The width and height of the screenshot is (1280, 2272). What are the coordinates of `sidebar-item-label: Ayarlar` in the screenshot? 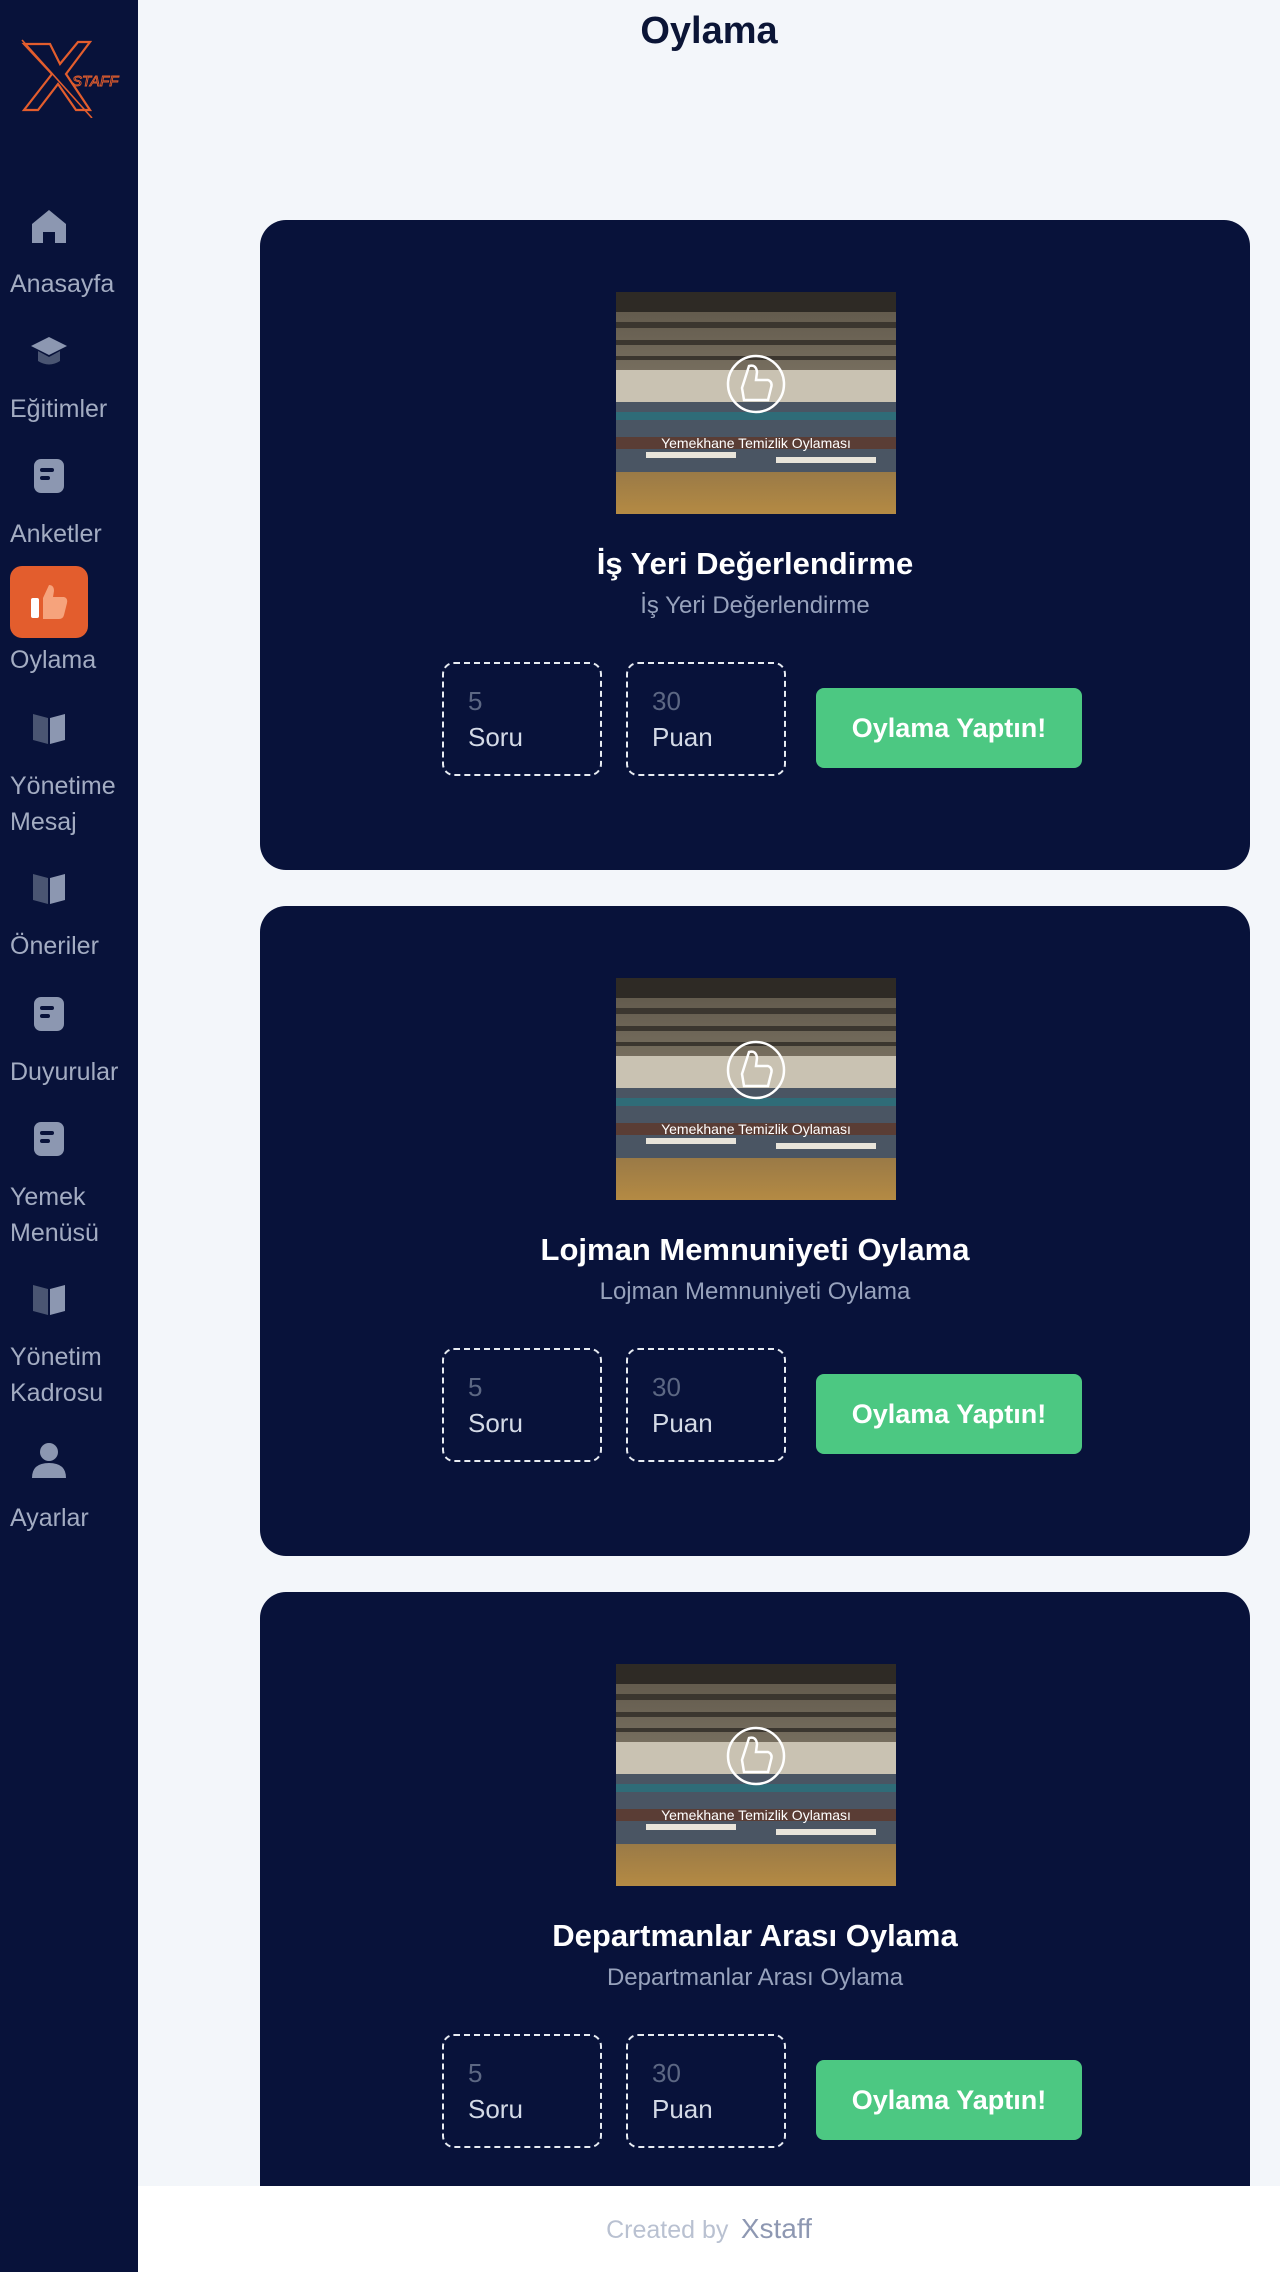 It's located at (49, 1518).